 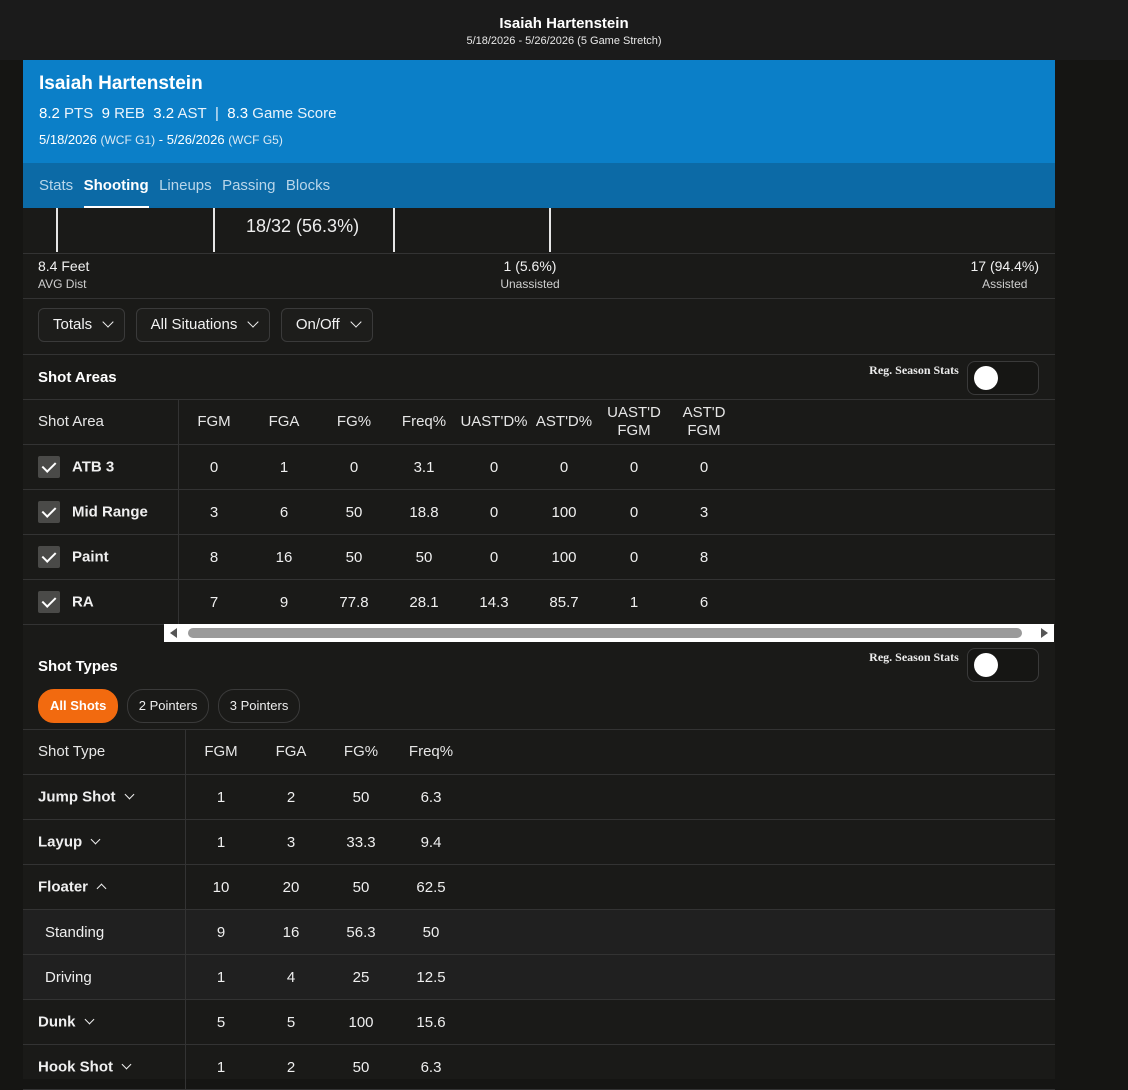 What do you see at coordinates (57, 1022) in the screenshot?
I see `shot-type-label: Dunk` at bounding box center [57, 1022].